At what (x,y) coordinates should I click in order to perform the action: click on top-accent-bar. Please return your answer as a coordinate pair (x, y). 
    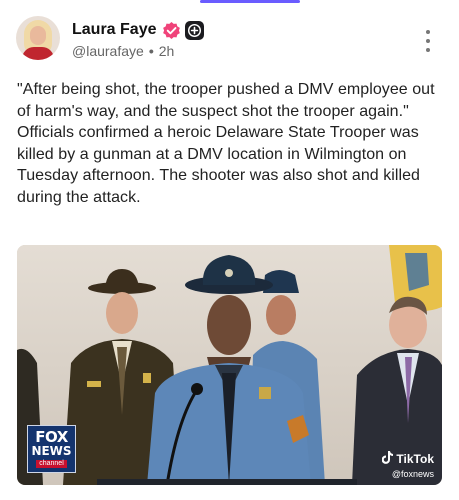
    Looking at the image, I should click on (250, 1).